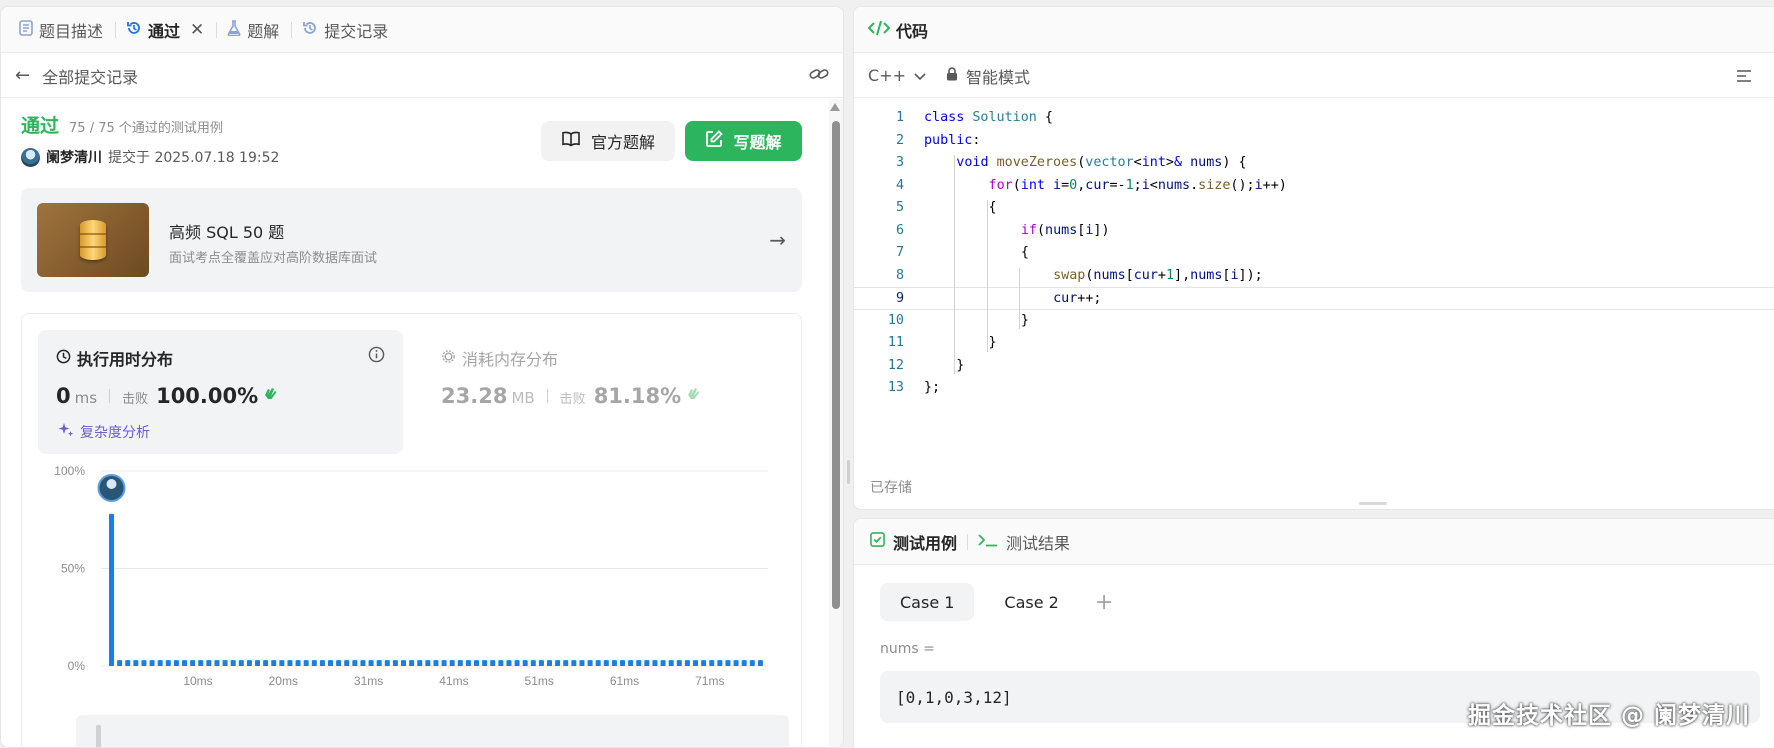 This screenshot has width=1774, height=748. What do you see at coordinates (73, 569) in the screenshot?
I see `y-tick-label: 50%` at bounding box center [73, 569].